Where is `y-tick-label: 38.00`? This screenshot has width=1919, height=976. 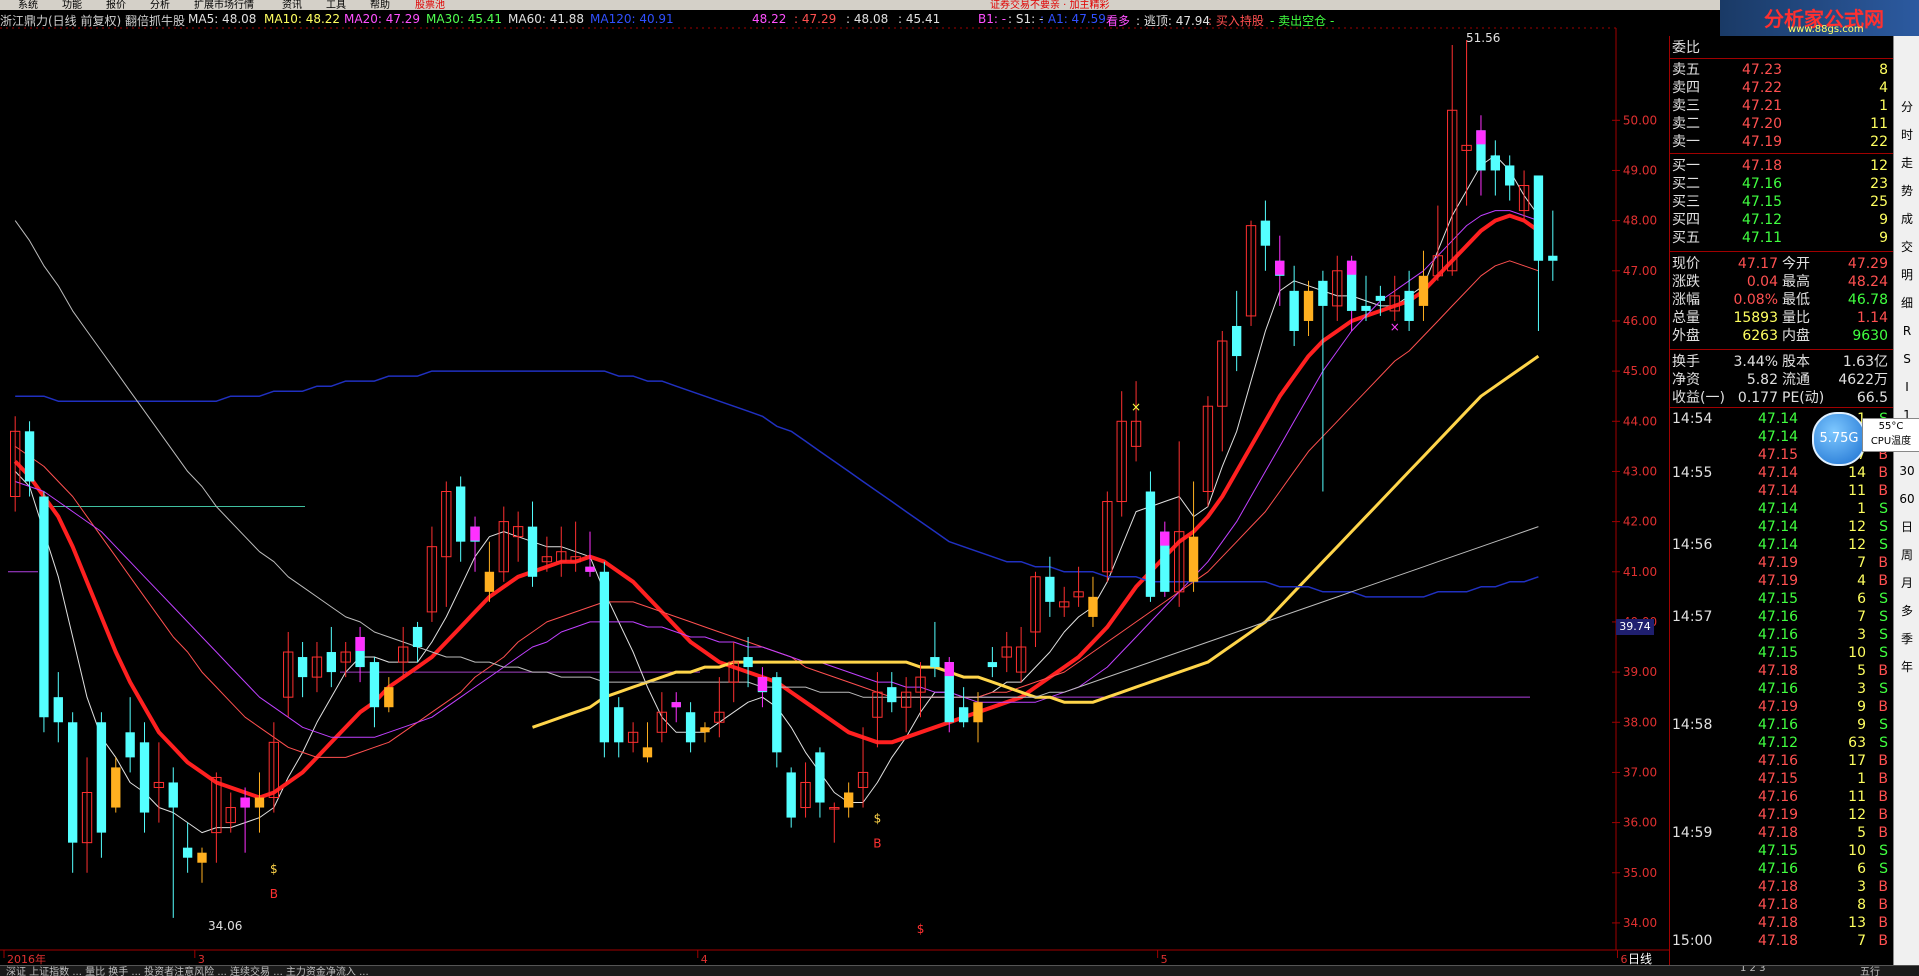
y-tick-label: 38.00 is located at coordinates (1640, 722).